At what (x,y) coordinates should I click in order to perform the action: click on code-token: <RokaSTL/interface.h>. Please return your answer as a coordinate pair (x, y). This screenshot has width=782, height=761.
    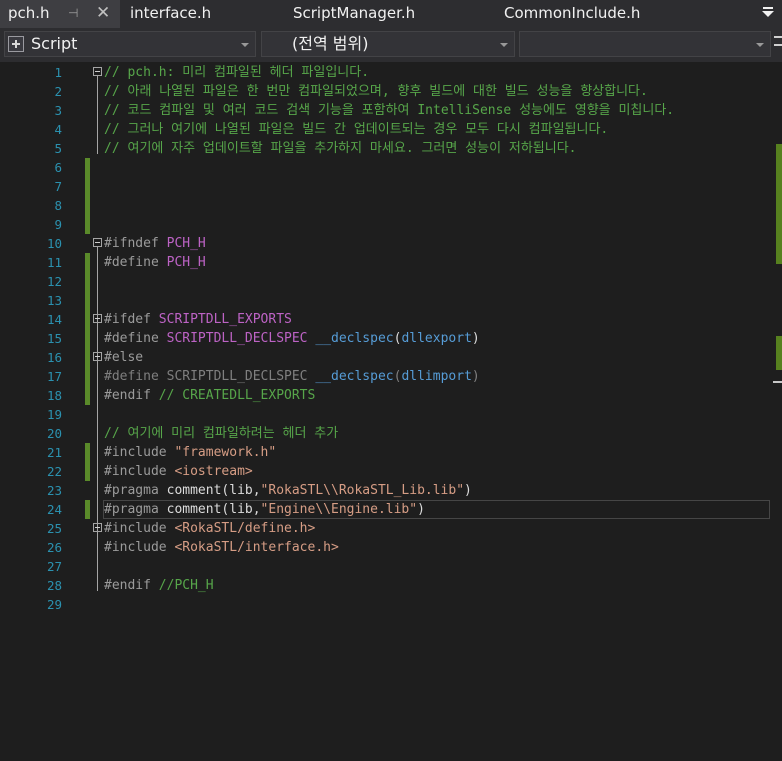
    Looking at the image, I should click on (256, 547).